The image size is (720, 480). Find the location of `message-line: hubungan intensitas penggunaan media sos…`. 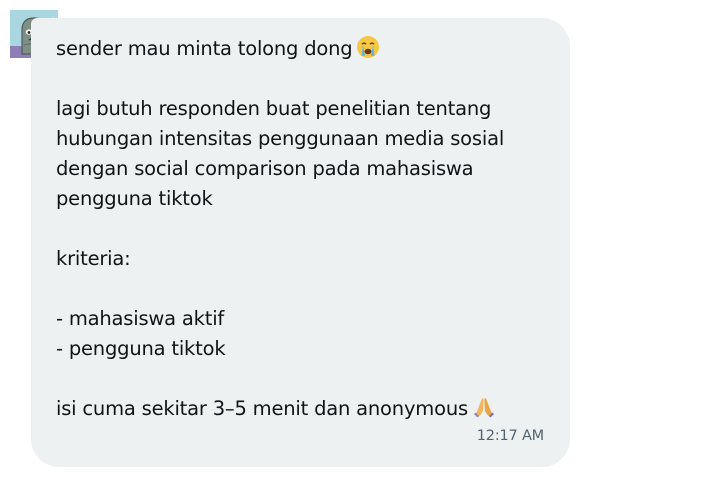

message-line: hubungan intensitas penggunaan media sos… is located at coordinates (280, 138).